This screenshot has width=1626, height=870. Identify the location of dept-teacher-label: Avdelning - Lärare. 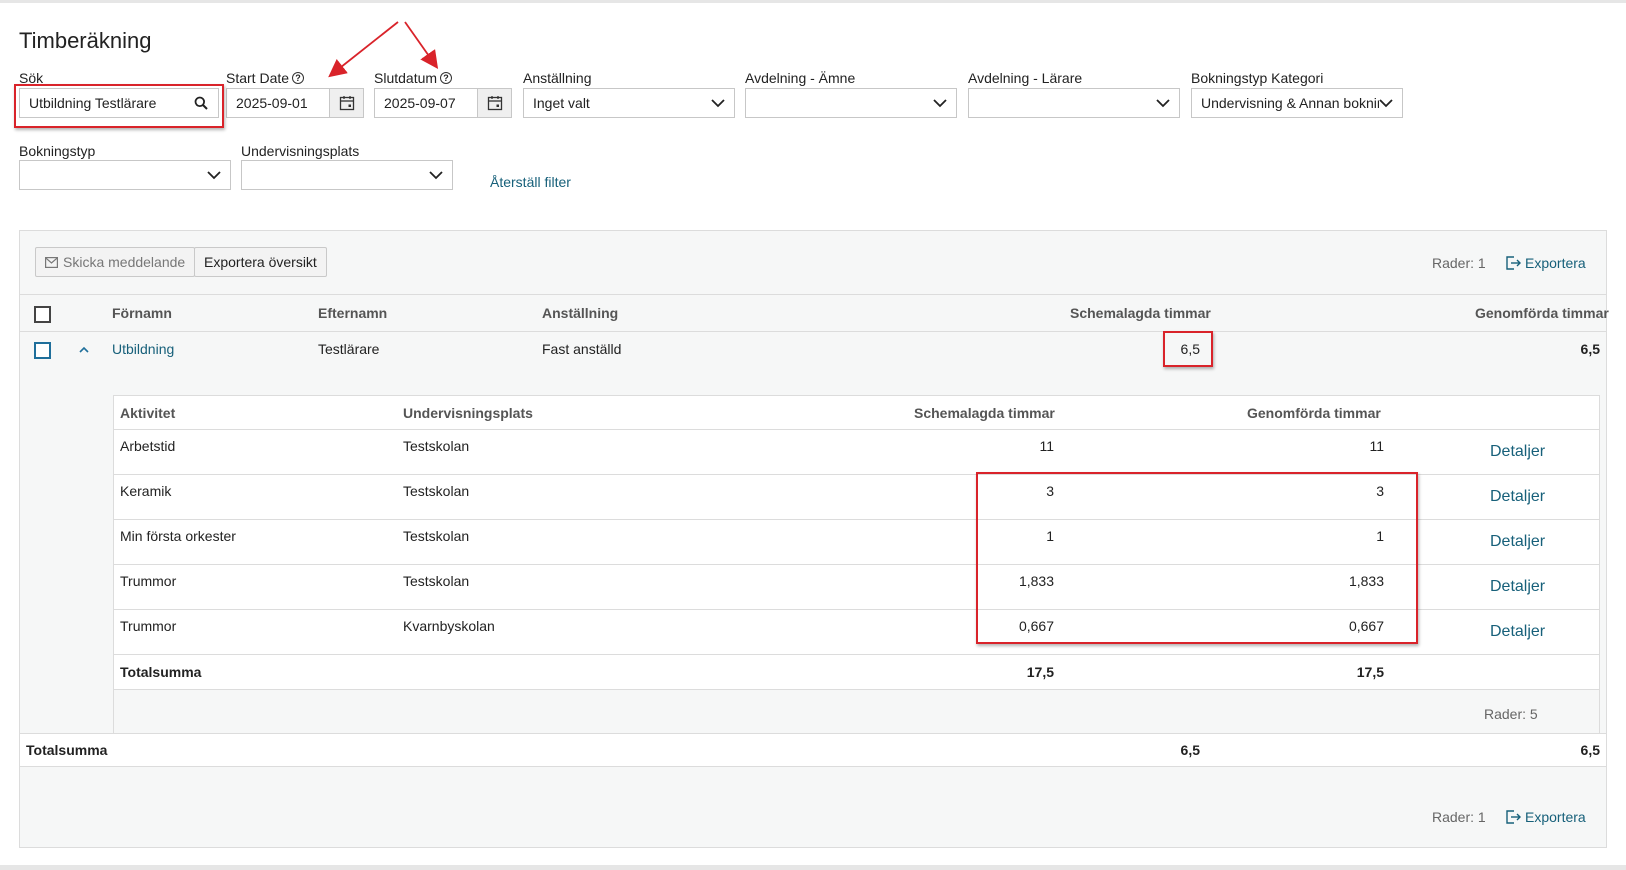
(1025, 78).